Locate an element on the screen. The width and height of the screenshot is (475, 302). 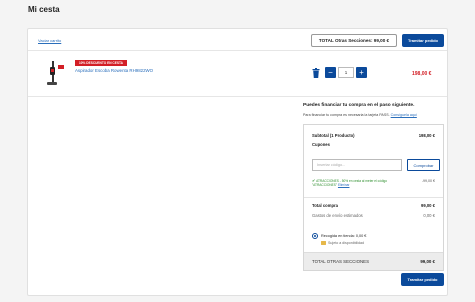
shipping-row: Gastos de envío estimados 0,00 € is located at coordinates (373, 215).